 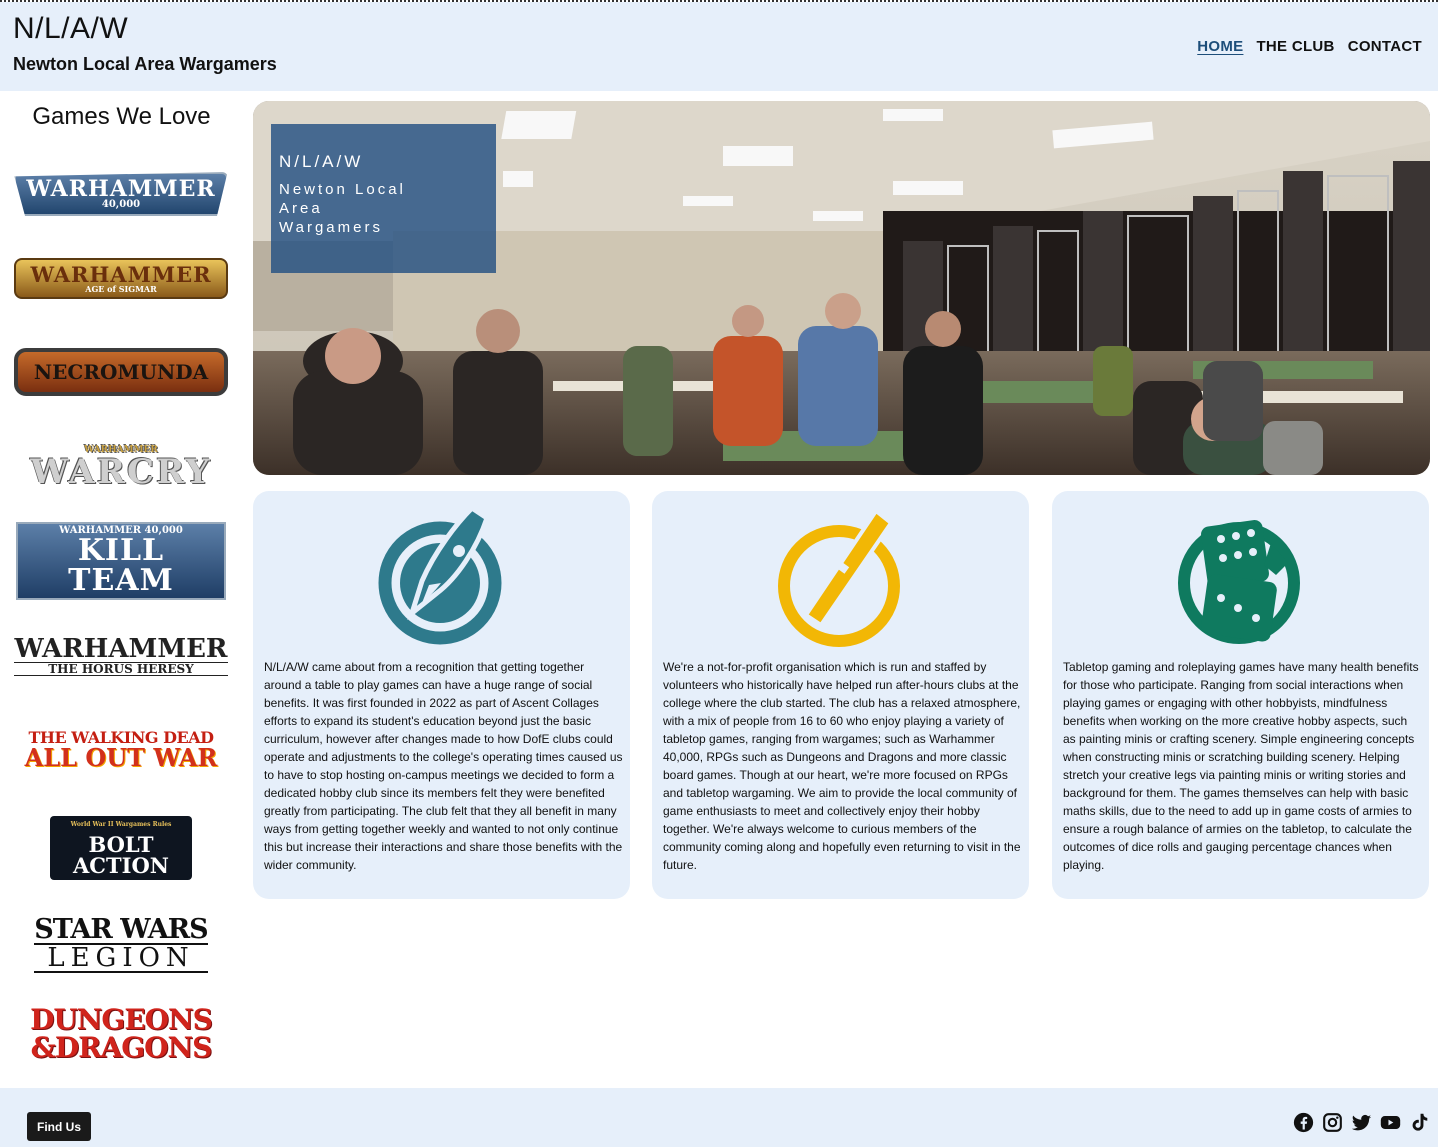 I want to click on rocket-icon, so click(x=439, y=574).